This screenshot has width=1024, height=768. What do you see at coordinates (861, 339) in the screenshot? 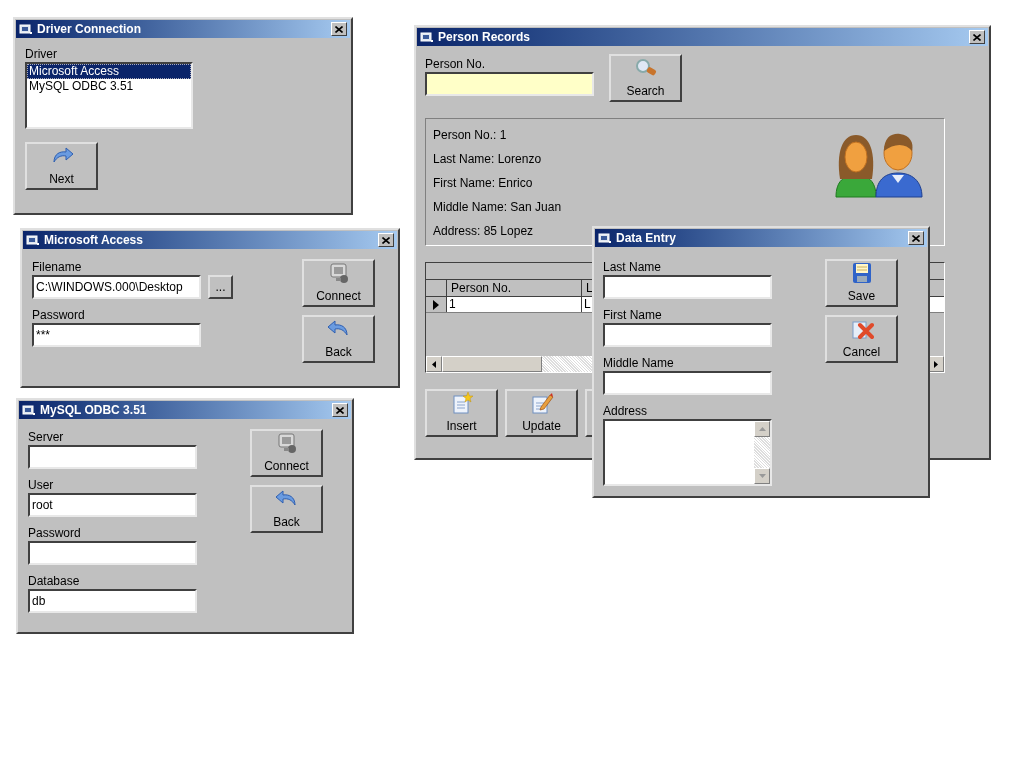
I see `cancel-button: Cancel` at bounding box center [861, 339].